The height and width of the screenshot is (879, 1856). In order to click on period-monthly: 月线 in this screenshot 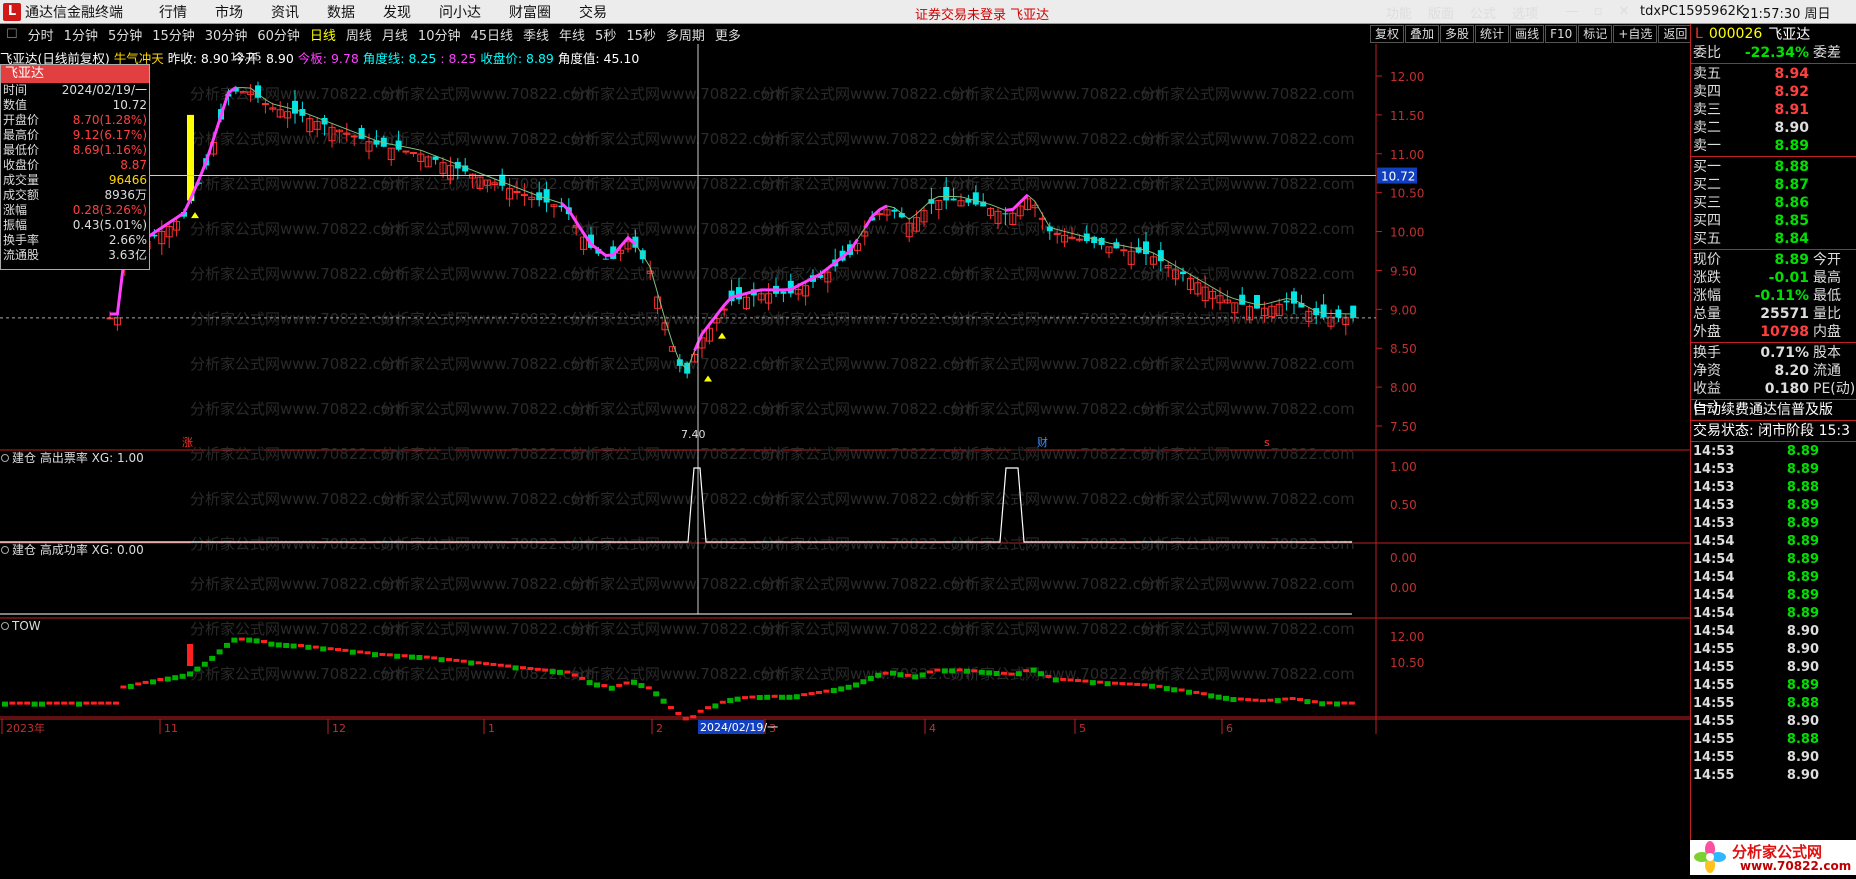, I will do `click(395, 34)`.